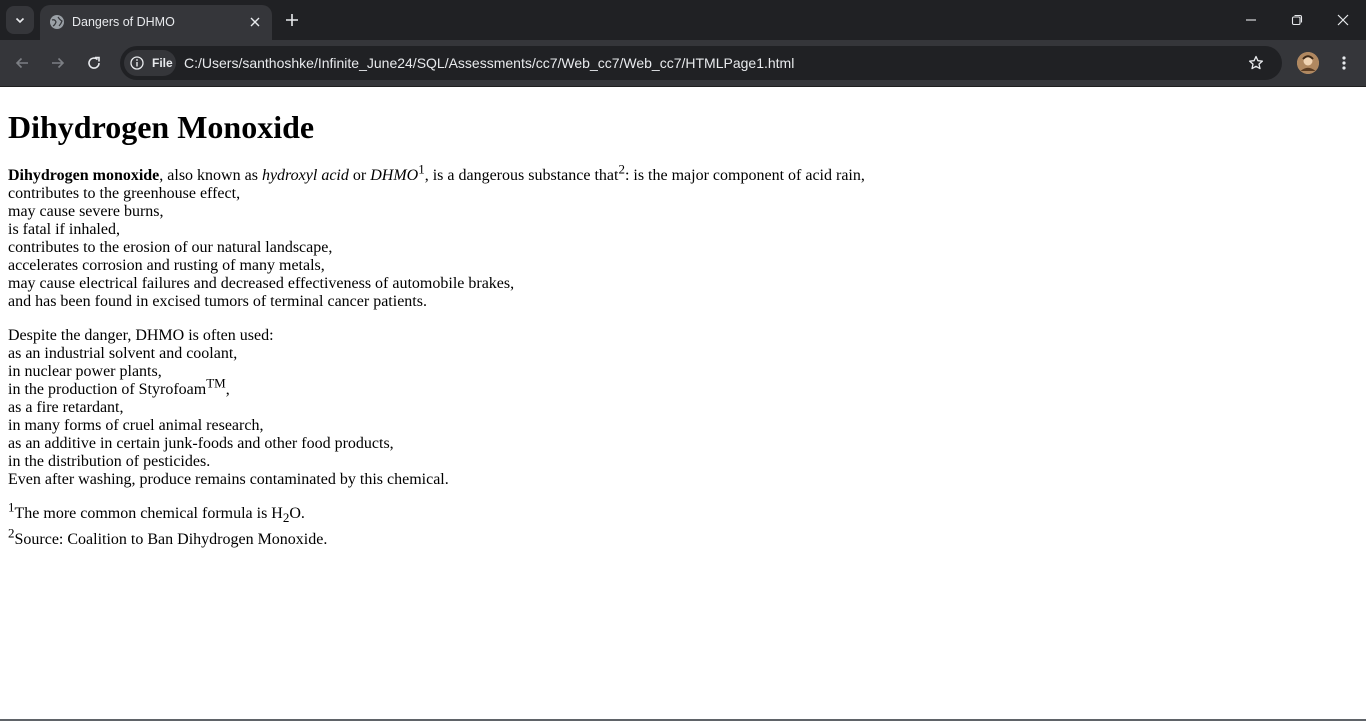 The height and width of the screenshot is (721, 1366). I want to click on close-window-button, so click(1343, 20).